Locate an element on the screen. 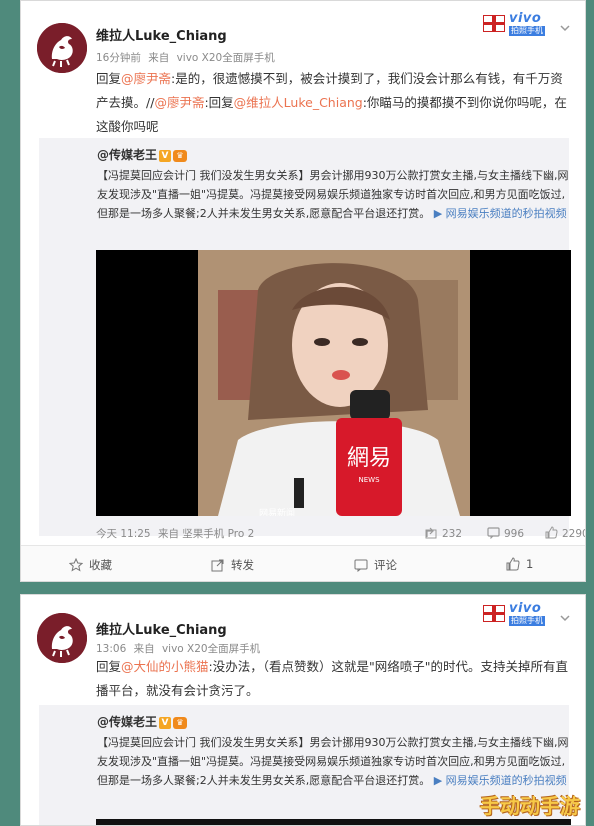 The image size is (594, 826). forward-button: 转发 is located at coordinates (232, 565).